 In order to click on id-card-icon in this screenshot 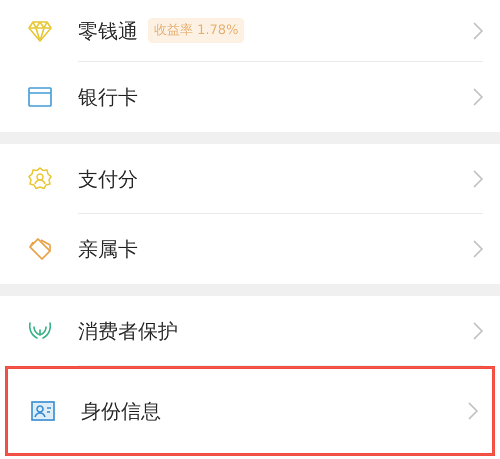, I will do `click(43, 411)`.